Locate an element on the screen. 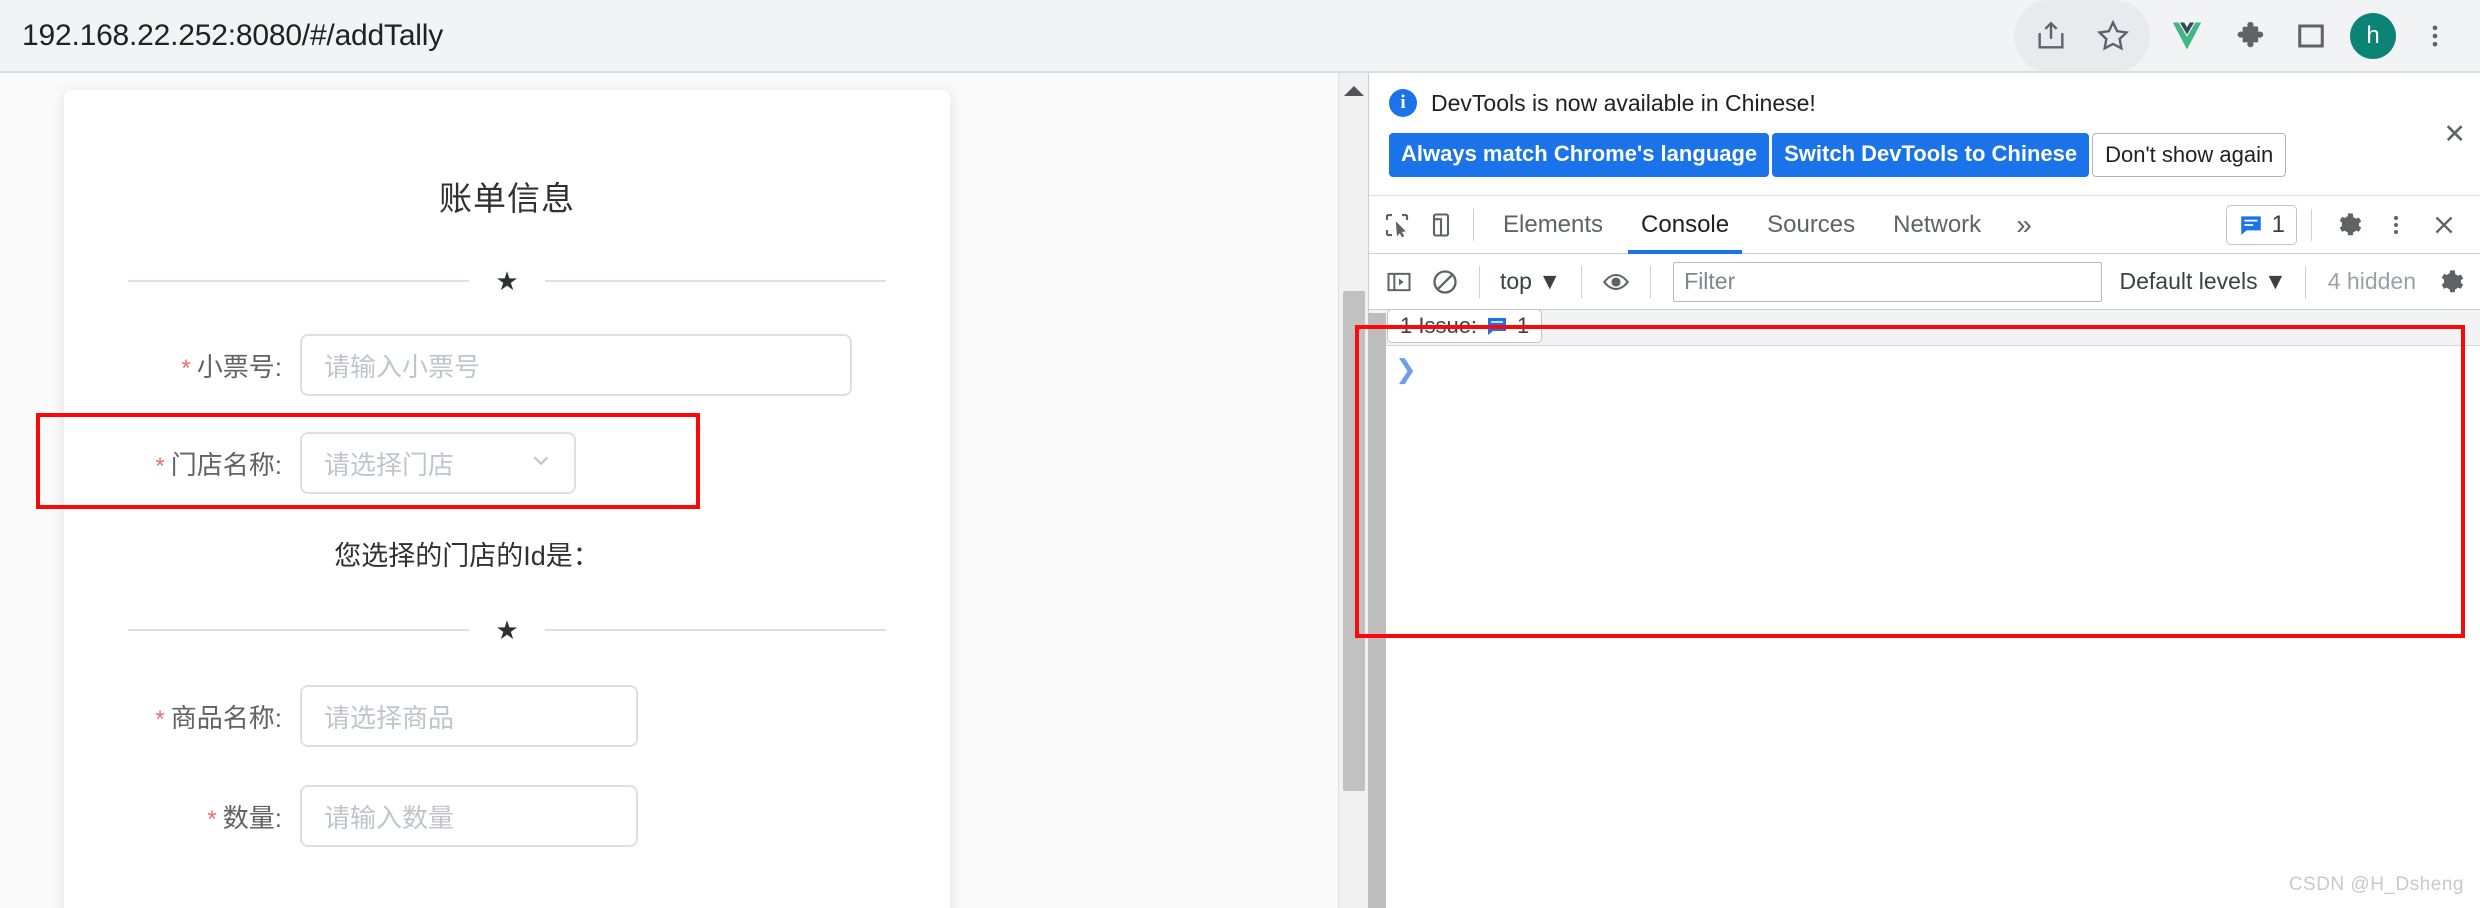 This screenshot has width=2480, height=908. banner-message-row: i DevTools is now available in Chinese! is located at coordinates (1924, 103).